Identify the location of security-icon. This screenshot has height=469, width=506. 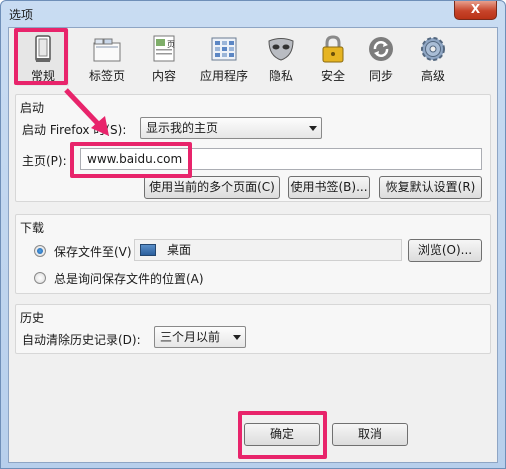
(333, 49).